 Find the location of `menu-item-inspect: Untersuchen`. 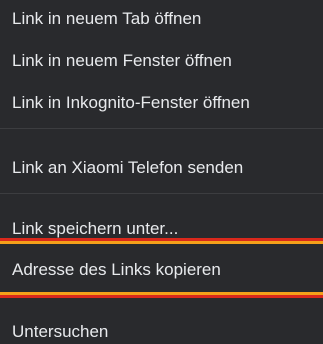

menu-item-inspect: Untersuchen is located at coordinates (161, 330).